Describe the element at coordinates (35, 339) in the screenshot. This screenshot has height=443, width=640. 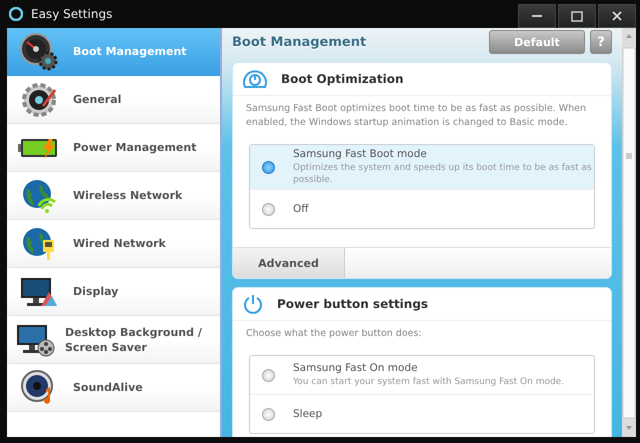
I see `monitor-film-icon` at that location.